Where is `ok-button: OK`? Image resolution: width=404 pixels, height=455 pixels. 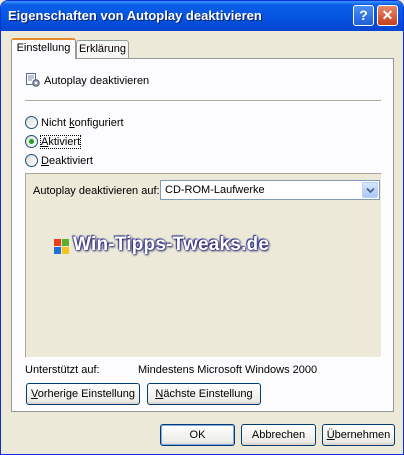 ok-button: OK is located at coordinates (197, 435).